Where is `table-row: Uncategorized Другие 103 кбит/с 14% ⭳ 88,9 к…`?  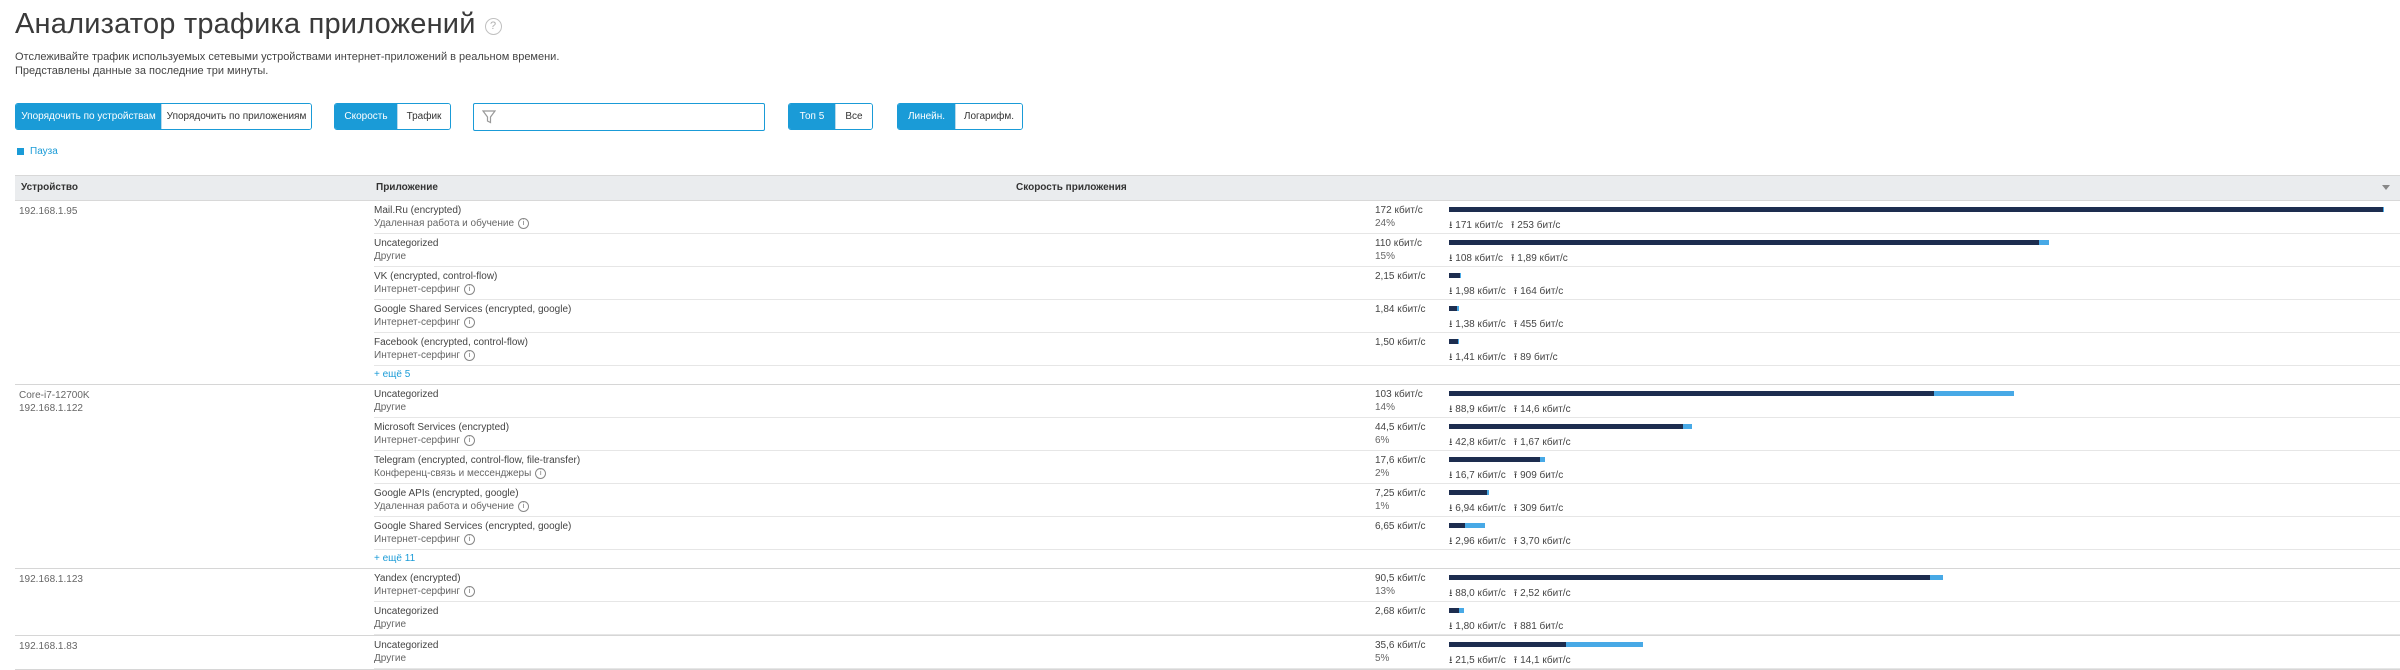 table-row: Uncategorized Другие 103 кбит/с 14% ⭳ 88,9 к… is located at coordinates (1387, 401).